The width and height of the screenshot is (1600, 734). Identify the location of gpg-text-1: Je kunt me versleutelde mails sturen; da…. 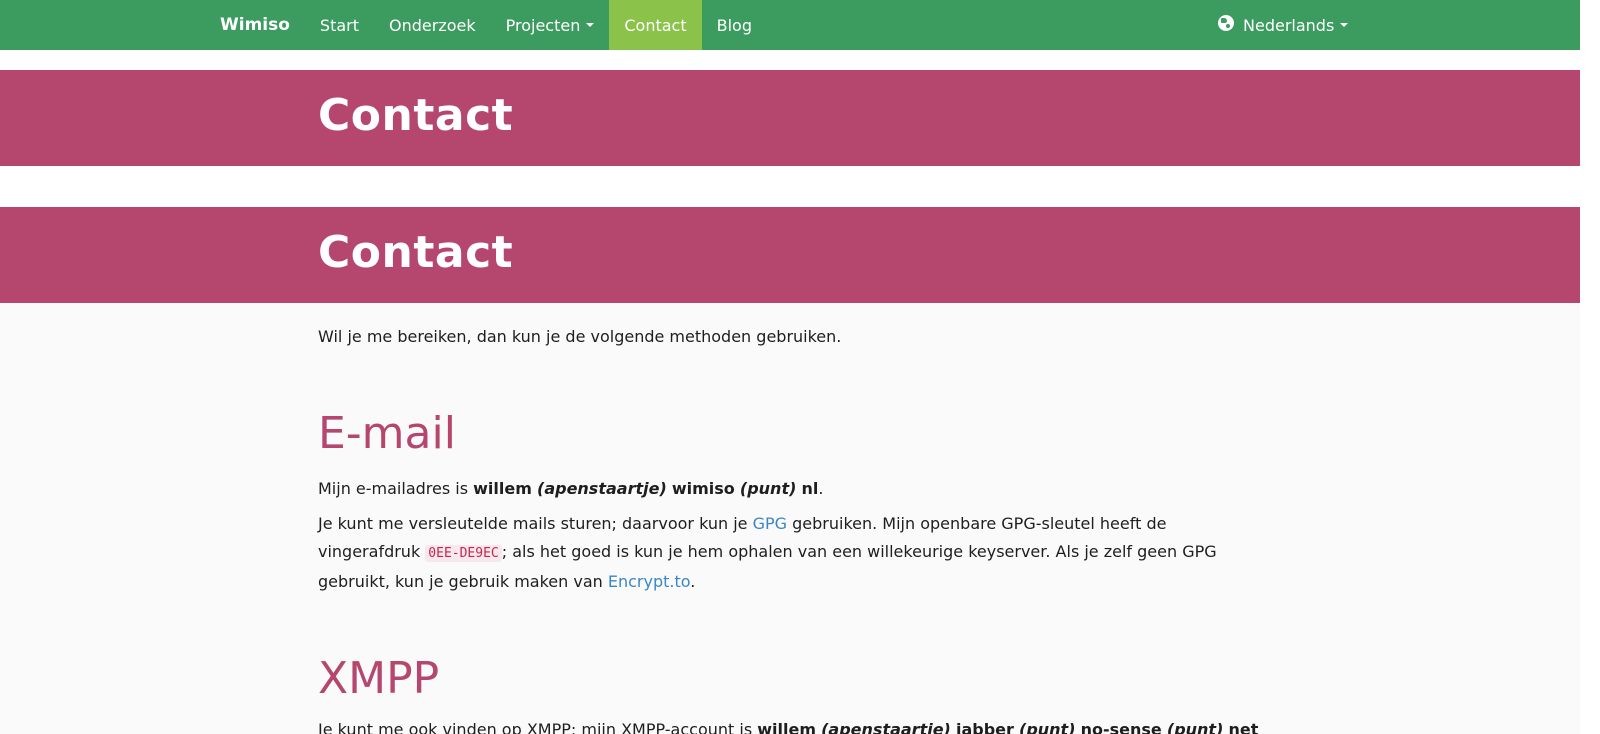
(535, 523).